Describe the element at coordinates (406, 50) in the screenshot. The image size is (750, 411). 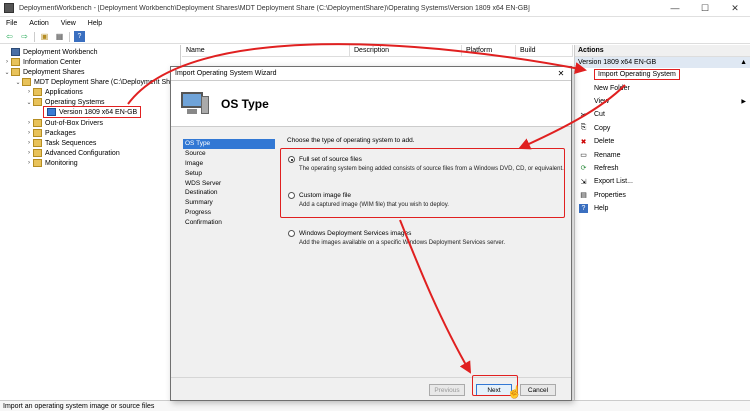
I see `column-header-description: Description` at that location.